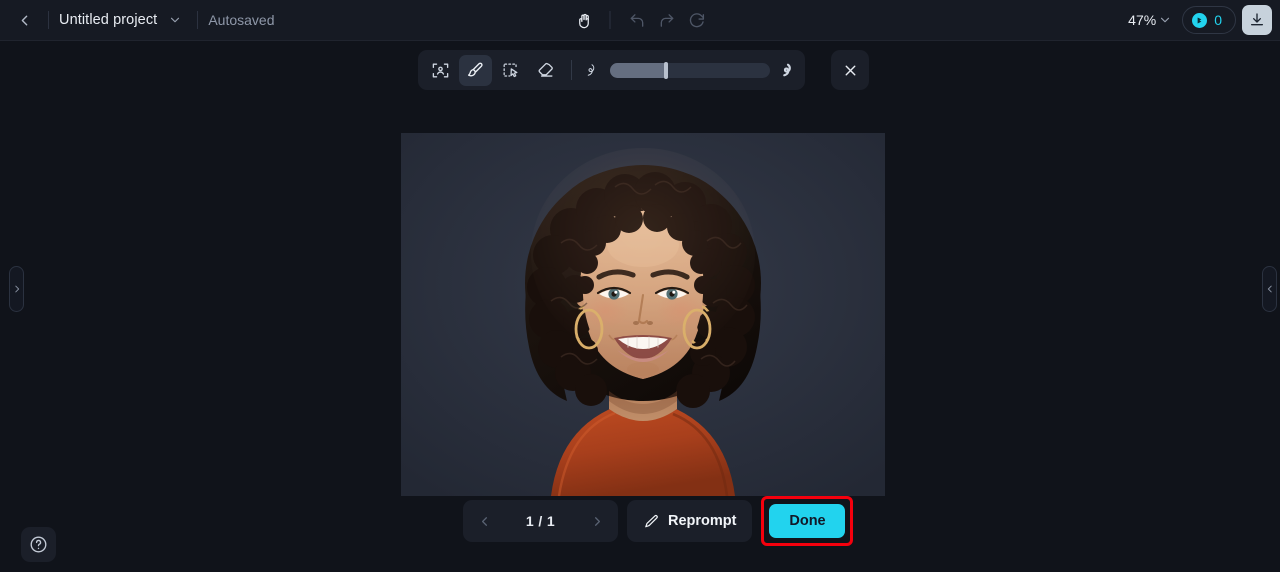 This screenshot has height=572, width=1280. What do you see at coordinates (702, 521) in the screenshot?
I see `reprompt-label: Reprompt` at bounding box center [702, 521].